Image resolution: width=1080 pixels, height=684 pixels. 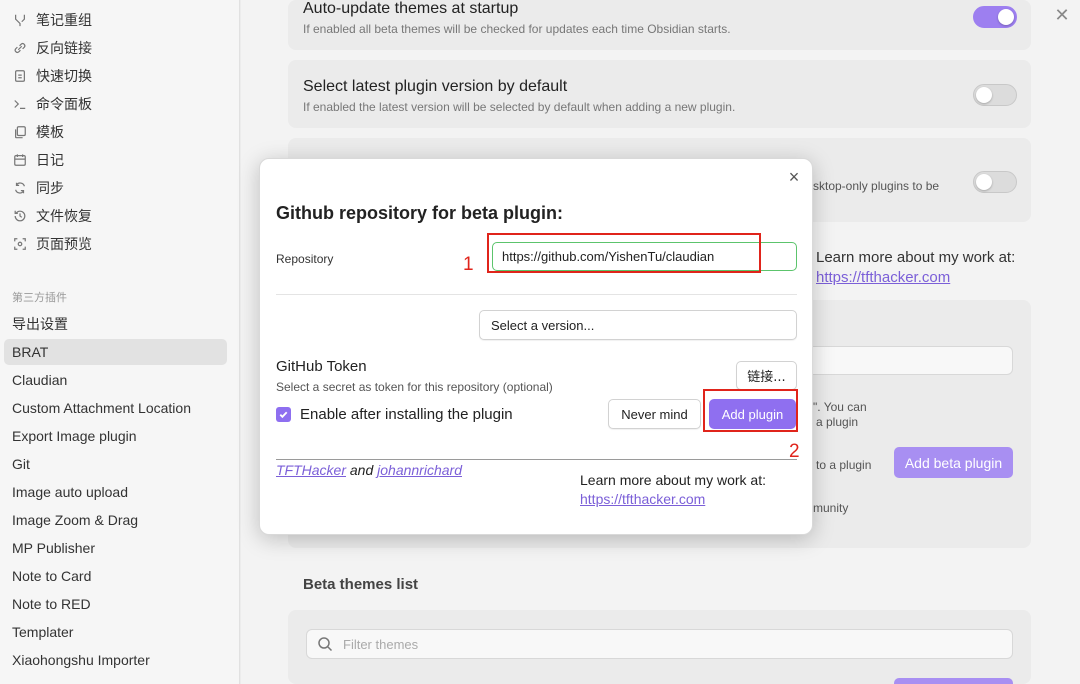 I want to click on sidebar-item-label: 页面预览, so click(x=64, y=245).